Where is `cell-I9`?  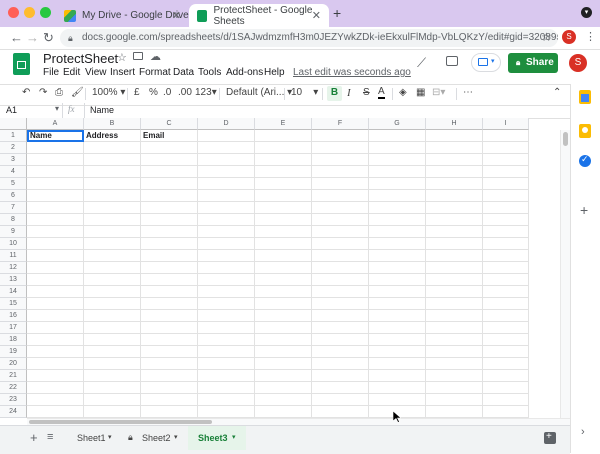
cell-I9 is located at coordinates (506, 232).